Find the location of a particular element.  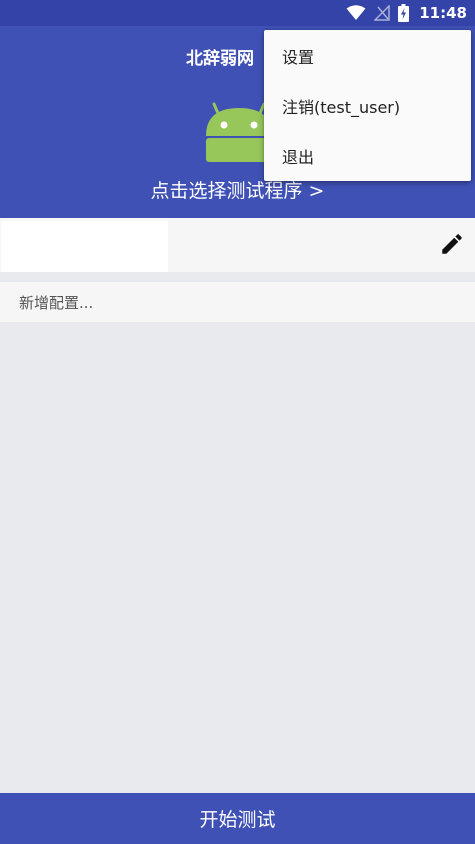

status-time: 11:48 is located at coordinates (443, 13).